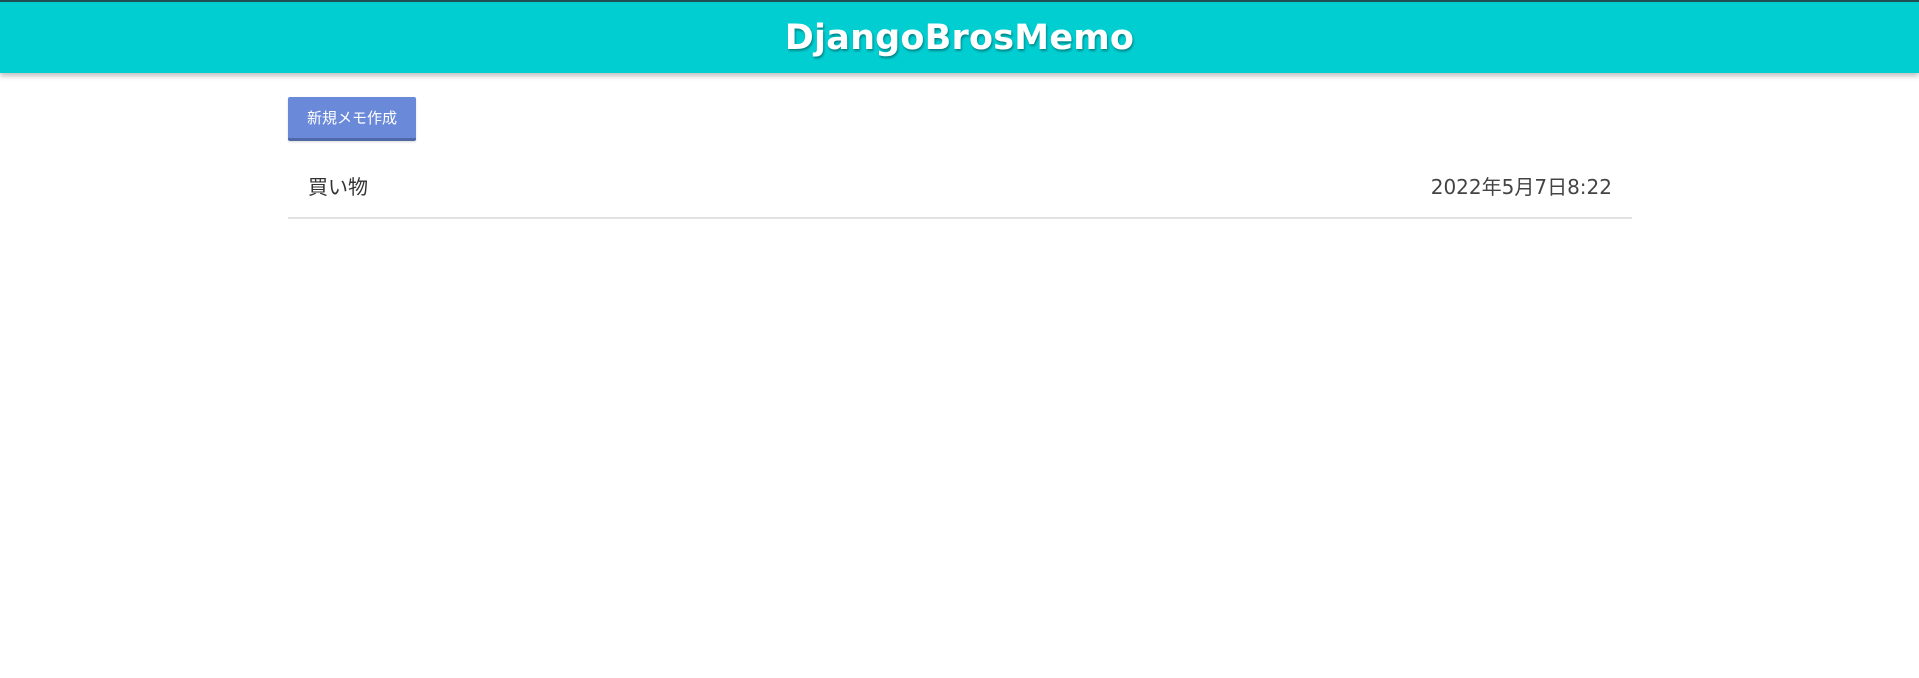 The width and height of the screenshot is (1919, 678). I want to click on memo-list-item: 買い物 2022年5月7日8:22, so click(960, 186).